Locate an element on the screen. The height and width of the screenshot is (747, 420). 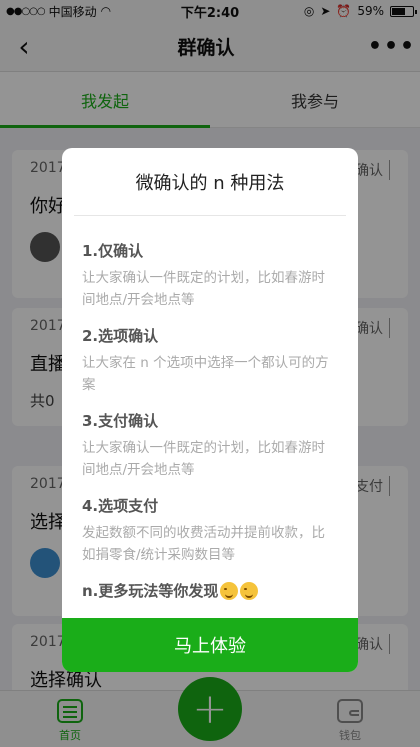
dialog-title: 微确认的 n 种用法 is located at coordinates (210, 182).